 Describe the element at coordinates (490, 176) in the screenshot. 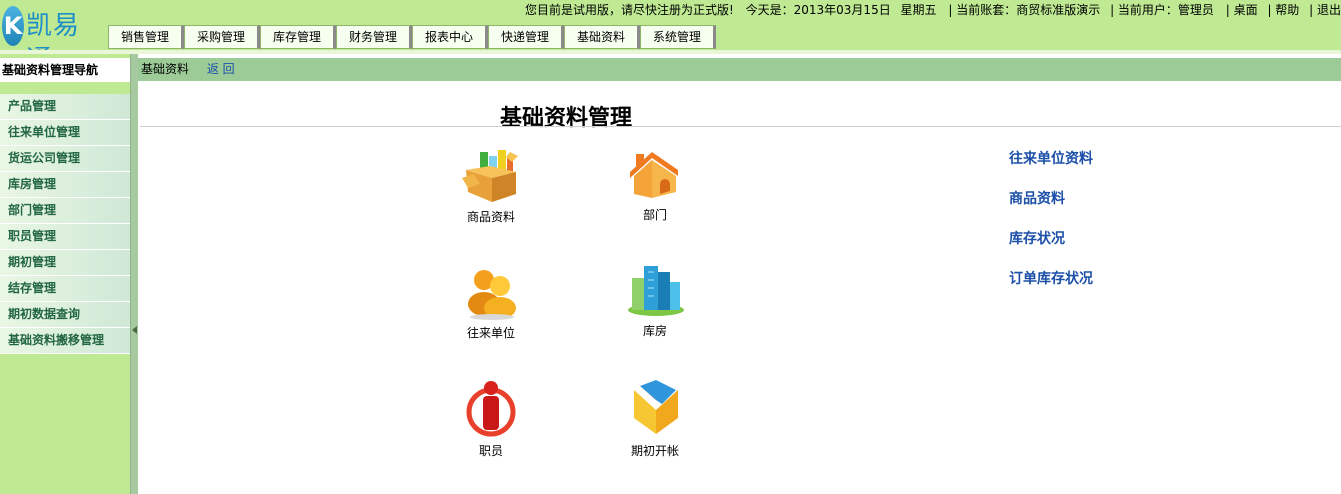

I see `goods-box-icon` at that location.